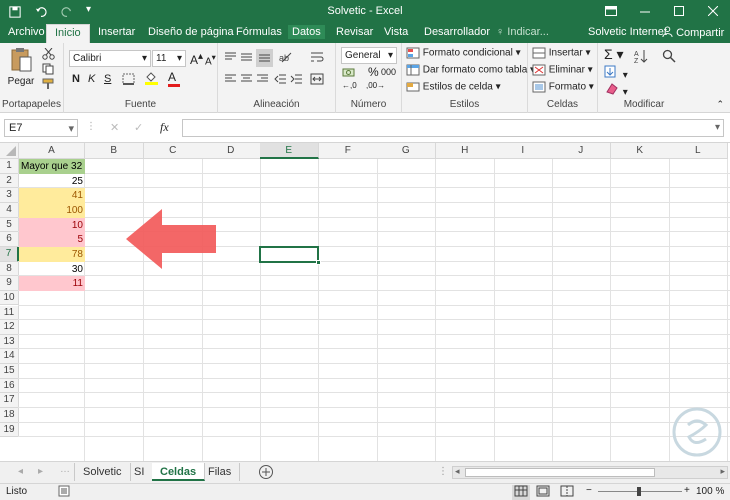 This screenshot has height=500, width=730. What do you see at coordinates (9, 195) in the screenshot?
I see `row-header-3: 3` at bounding box center [9, 195].